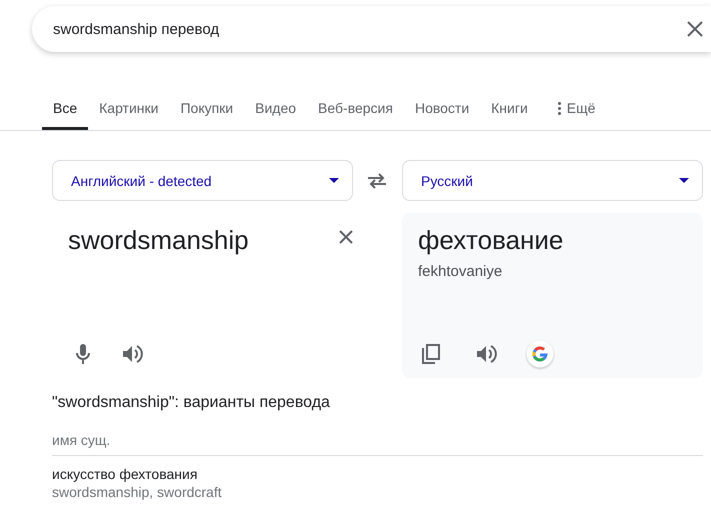 Image resolution: width=711 pixels, height=515 pixels. Describe the element at coordinates (559, 108) in the screenshot. I see `more-icon` at that location.